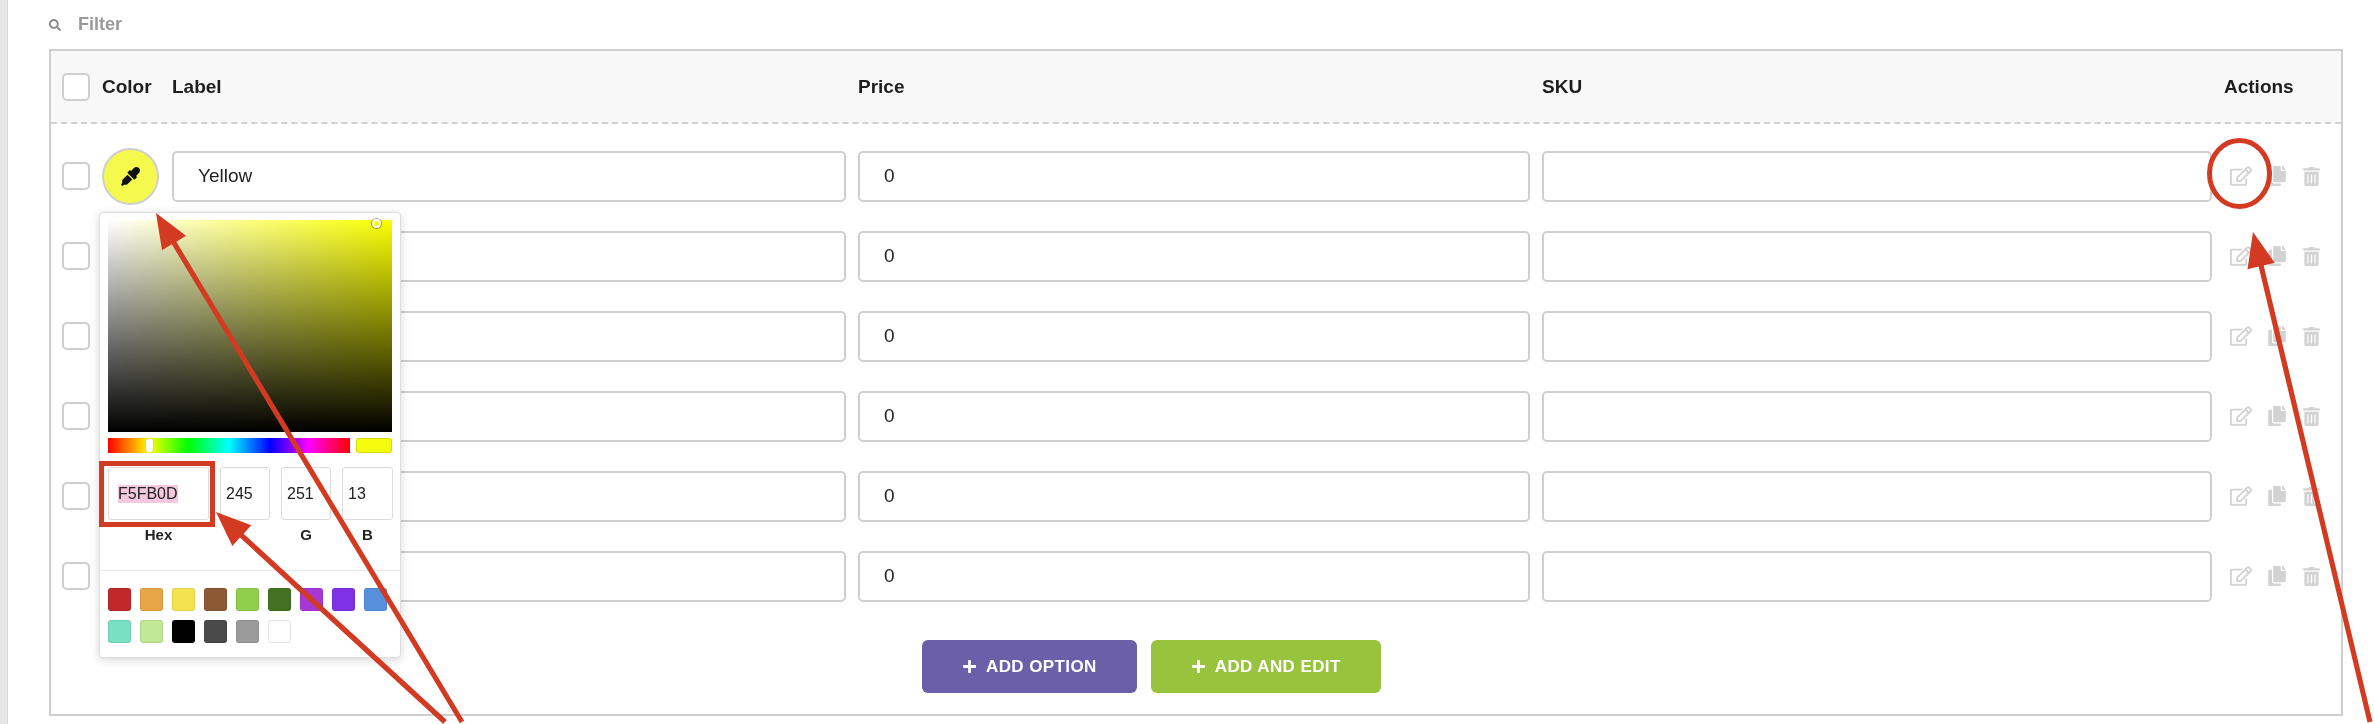 The image size is (2374, 724). Describe the element at coordinates (2239, 173) in the screenshot. I see `annotation-circle` at that location.